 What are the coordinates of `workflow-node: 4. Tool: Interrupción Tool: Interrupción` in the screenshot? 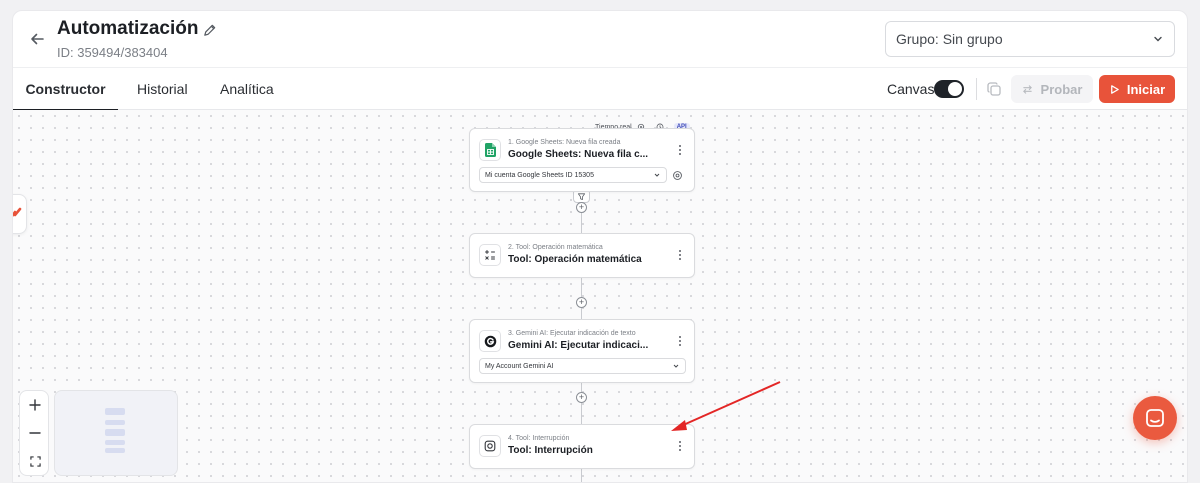 It's located at (582, 446).